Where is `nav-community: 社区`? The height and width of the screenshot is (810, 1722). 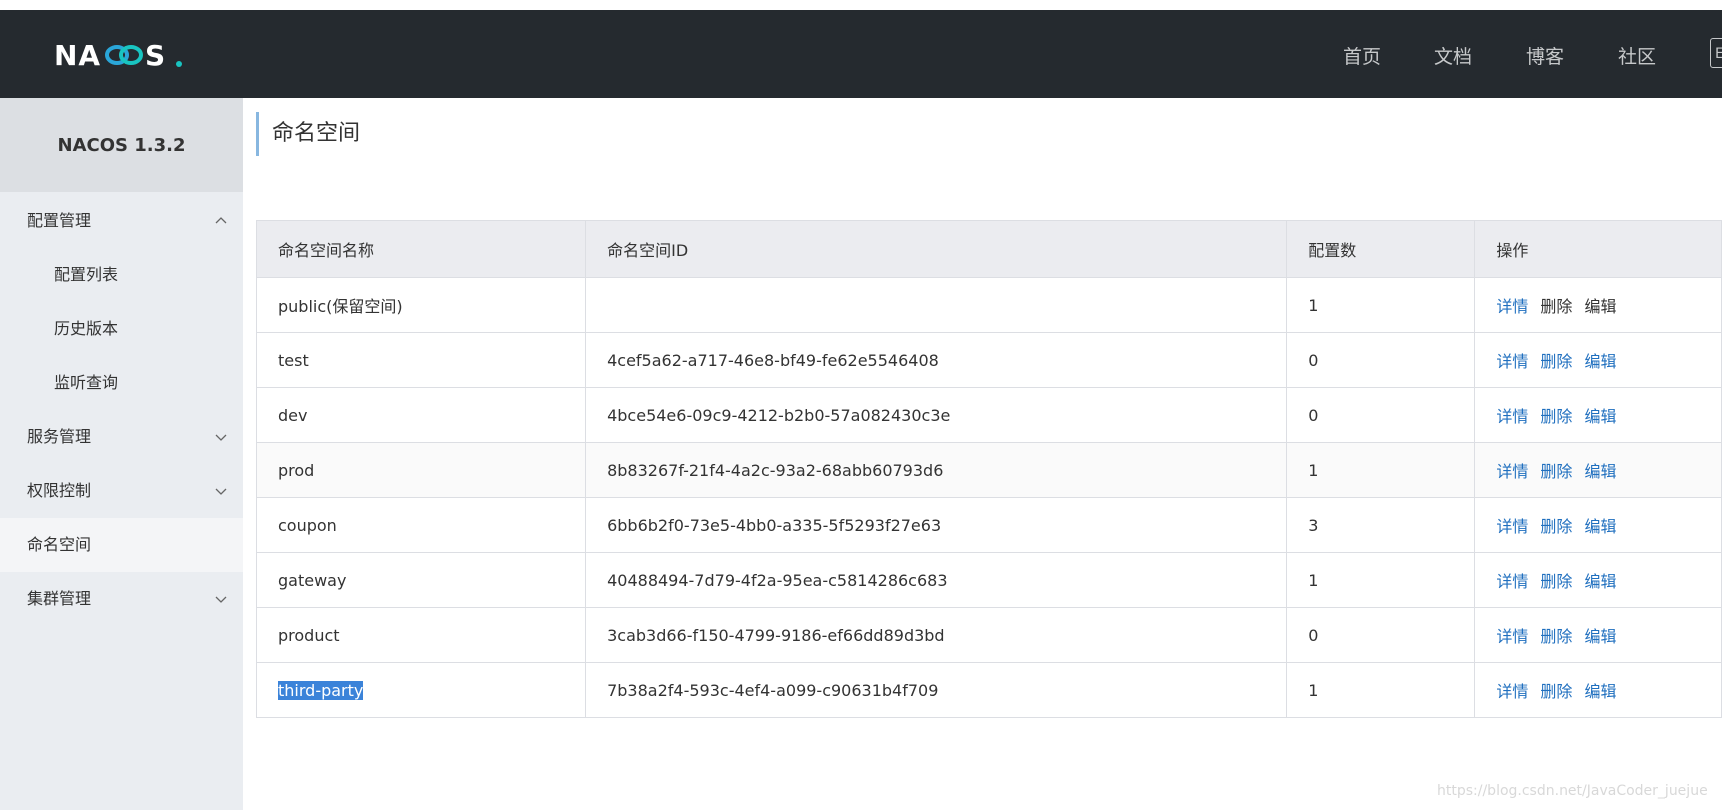 nav-community: 社区 is located at coordinates (1637, 55).